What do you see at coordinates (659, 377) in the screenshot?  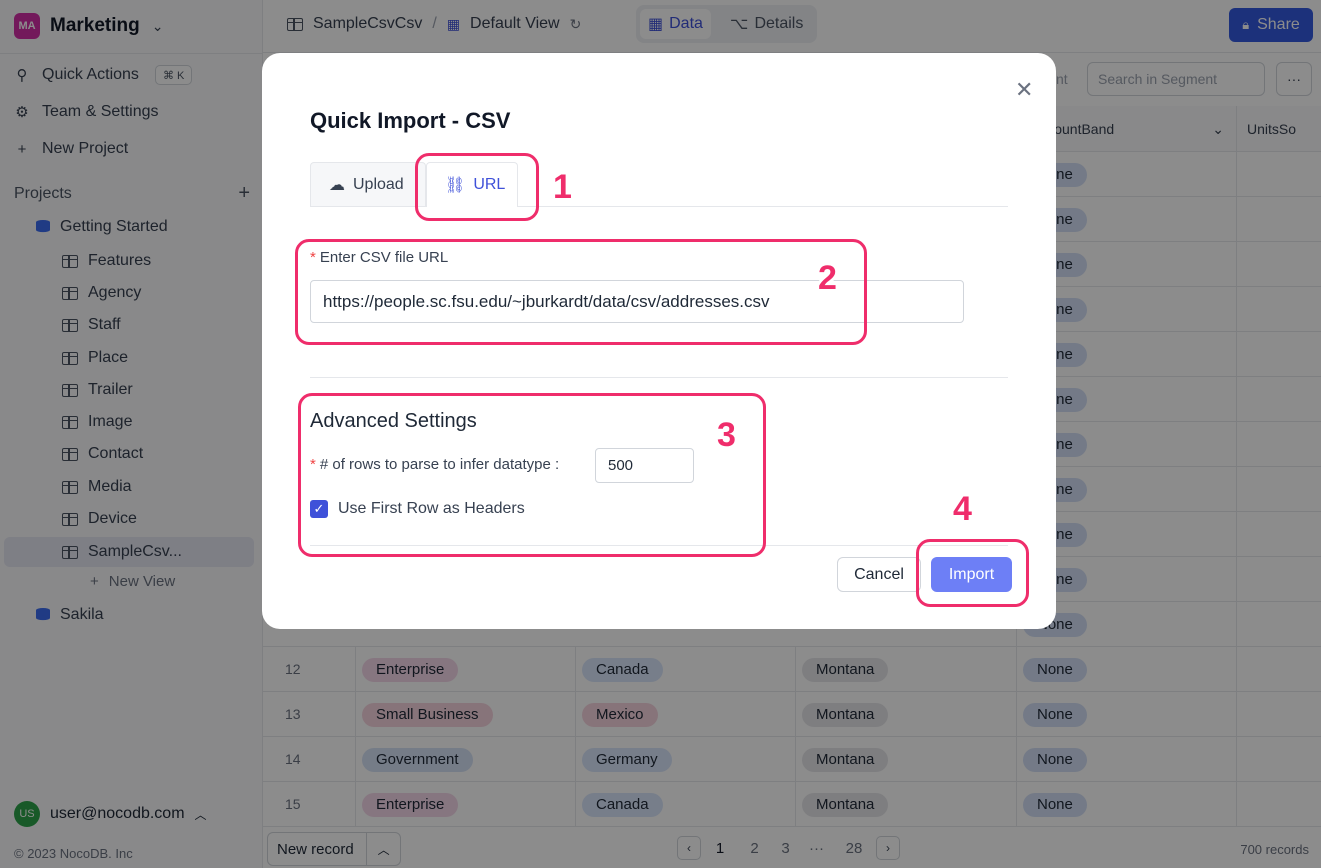 I see `divider` at bounding box center [659, 377].